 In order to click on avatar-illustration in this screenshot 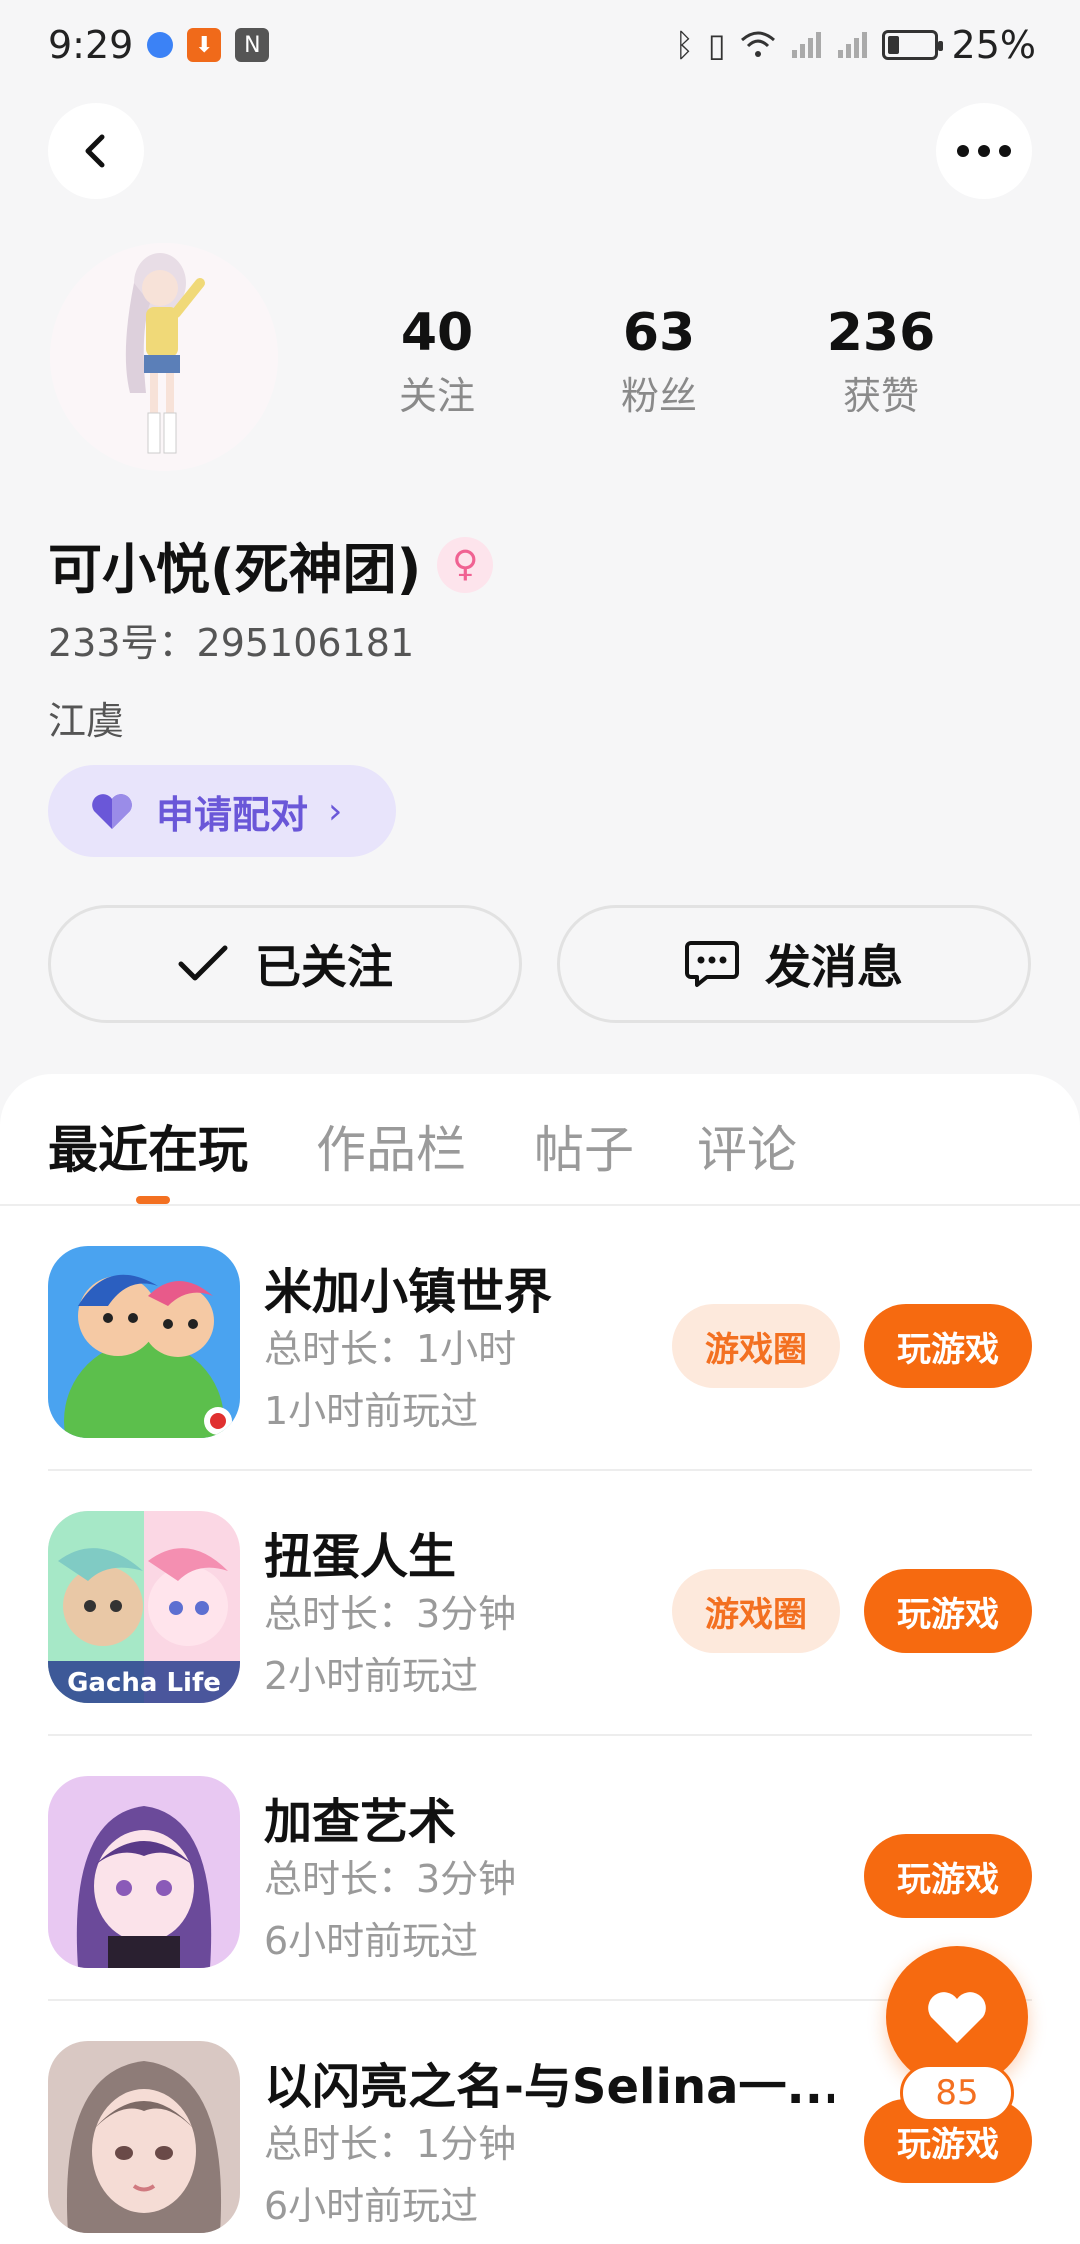, I will do `click(164, 357)`.